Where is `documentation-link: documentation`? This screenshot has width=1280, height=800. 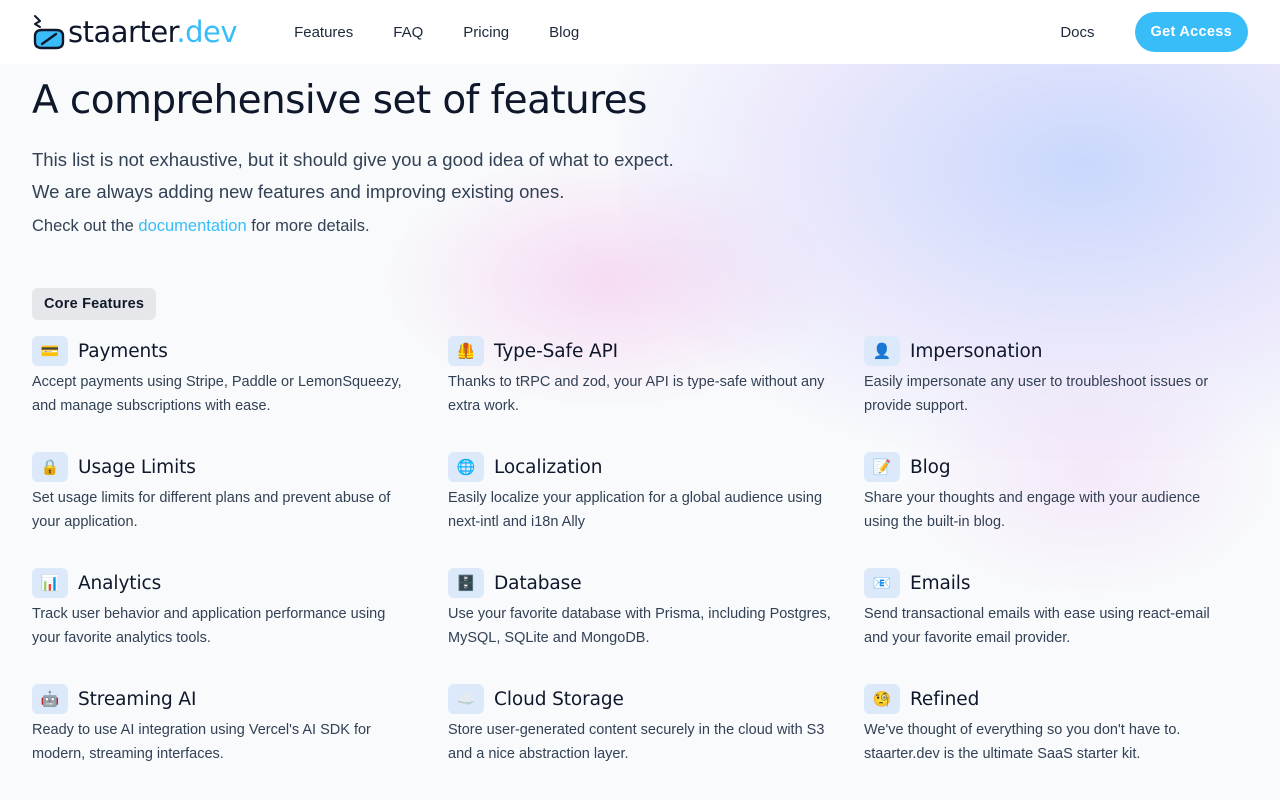 documentation-link: documentation is located at coordinates (192, 226).